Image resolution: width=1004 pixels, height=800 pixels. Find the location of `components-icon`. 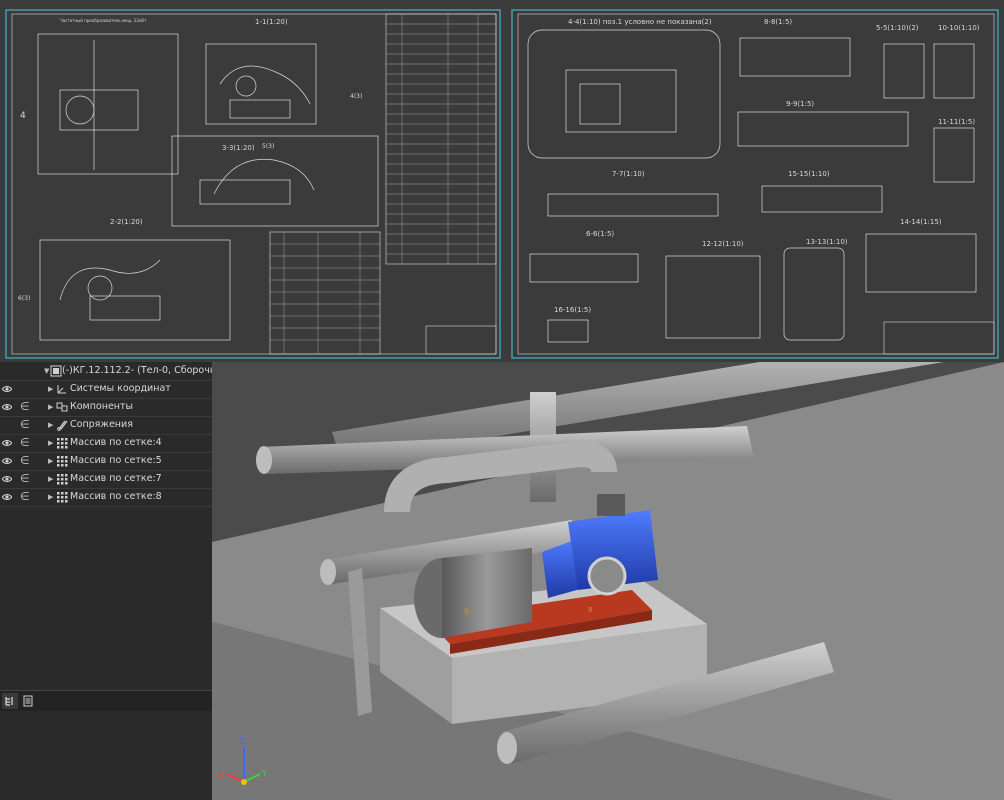

components-icon is located at coordinates (62, 407).